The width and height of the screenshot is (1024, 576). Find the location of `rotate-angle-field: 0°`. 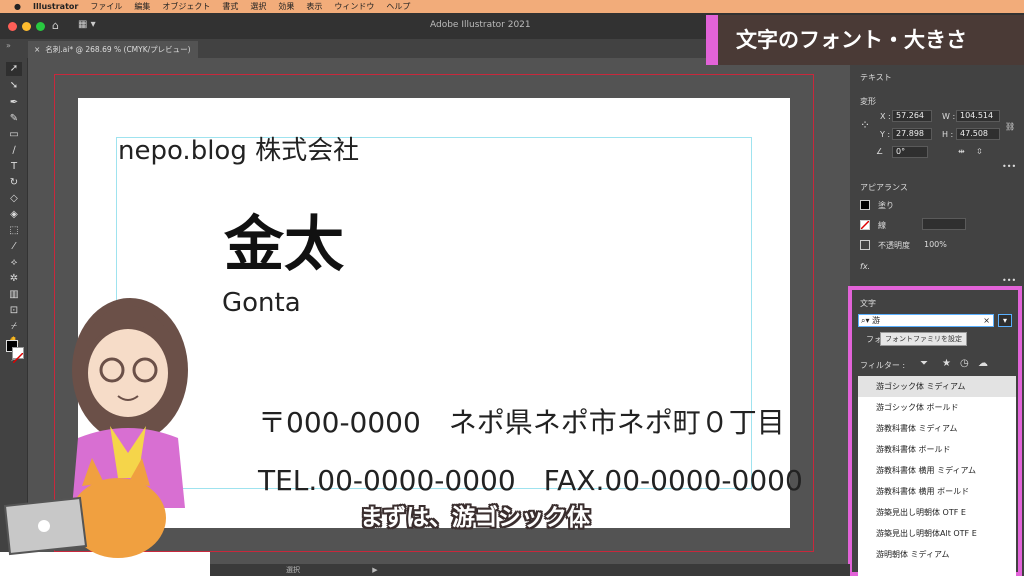

rotate-angle-field: 0° is located at coordinates (910, 152).